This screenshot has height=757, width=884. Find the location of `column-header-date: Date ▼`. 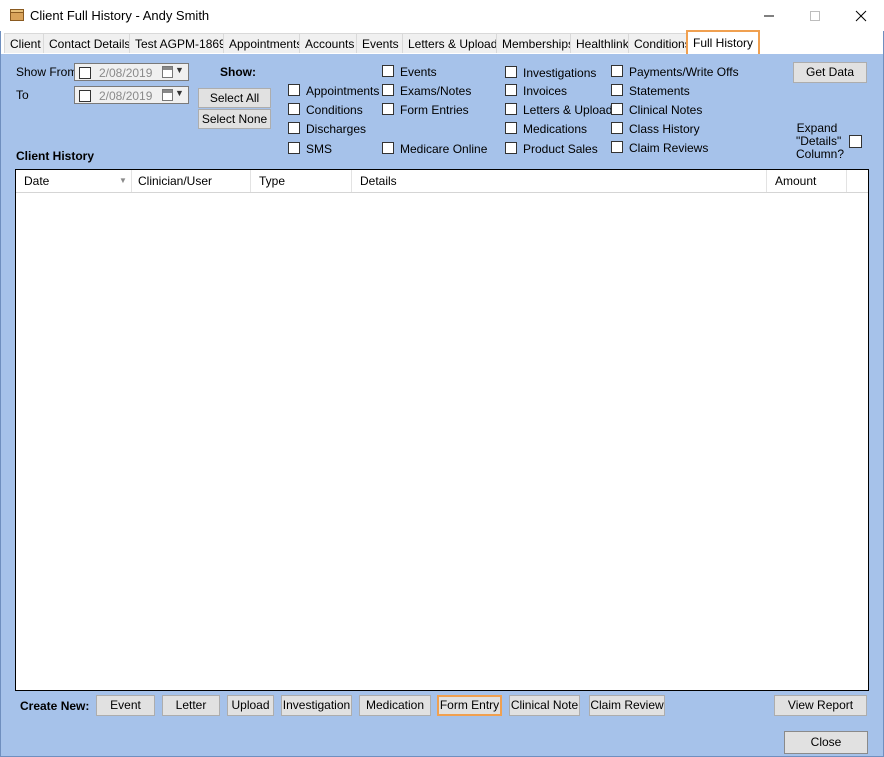

column-header-date: Date ▼ is located at coordinates (74, 181).